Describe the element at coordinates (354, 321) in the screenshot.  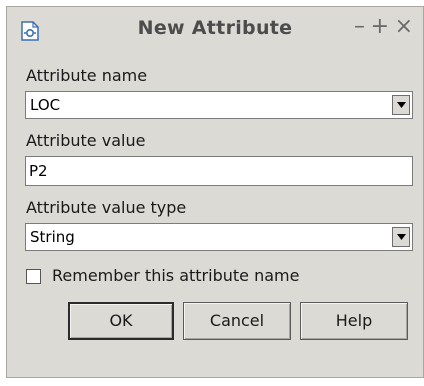
I see `help-button: Help` at that location.